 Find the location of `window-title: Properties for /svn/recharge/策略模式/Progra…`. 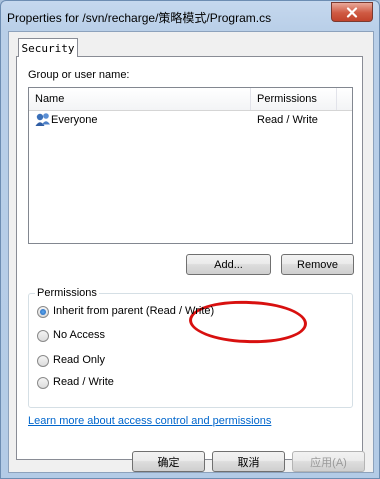

window-title: Properties for /svn/recharge/策略模式/Progra… is located at coordinates (139, 18).